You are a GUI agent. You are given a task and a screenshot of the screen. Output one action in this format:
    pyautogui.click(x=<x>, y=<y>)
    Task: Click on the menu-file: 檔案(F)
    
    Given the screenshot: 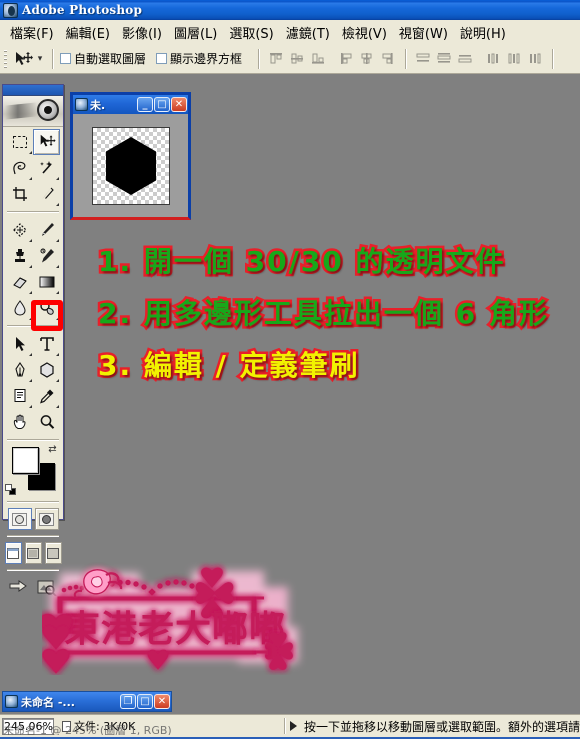 What is the action you would take?
    pyautogui.click(x=32, y=32)
    